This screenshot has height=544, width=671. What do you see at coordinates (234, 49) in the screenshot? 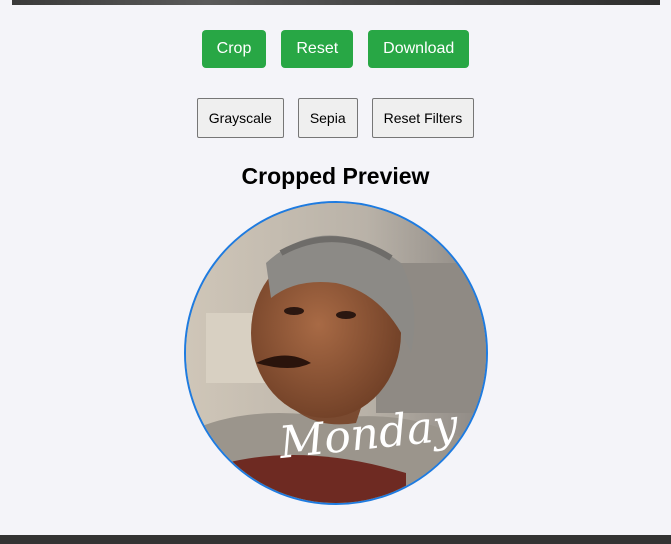
I see `crop-button: Crop` at bounding box center [234, 49].